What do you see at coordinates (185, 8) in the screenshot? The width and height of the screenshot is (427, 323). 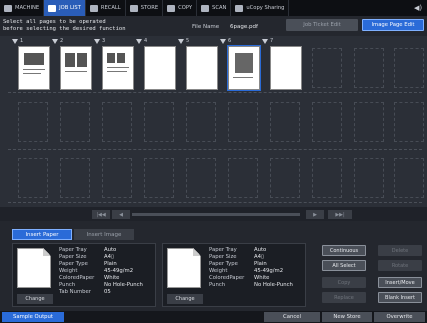 I see `tab-copy-label: COPY` at bounding box center [185, 8].